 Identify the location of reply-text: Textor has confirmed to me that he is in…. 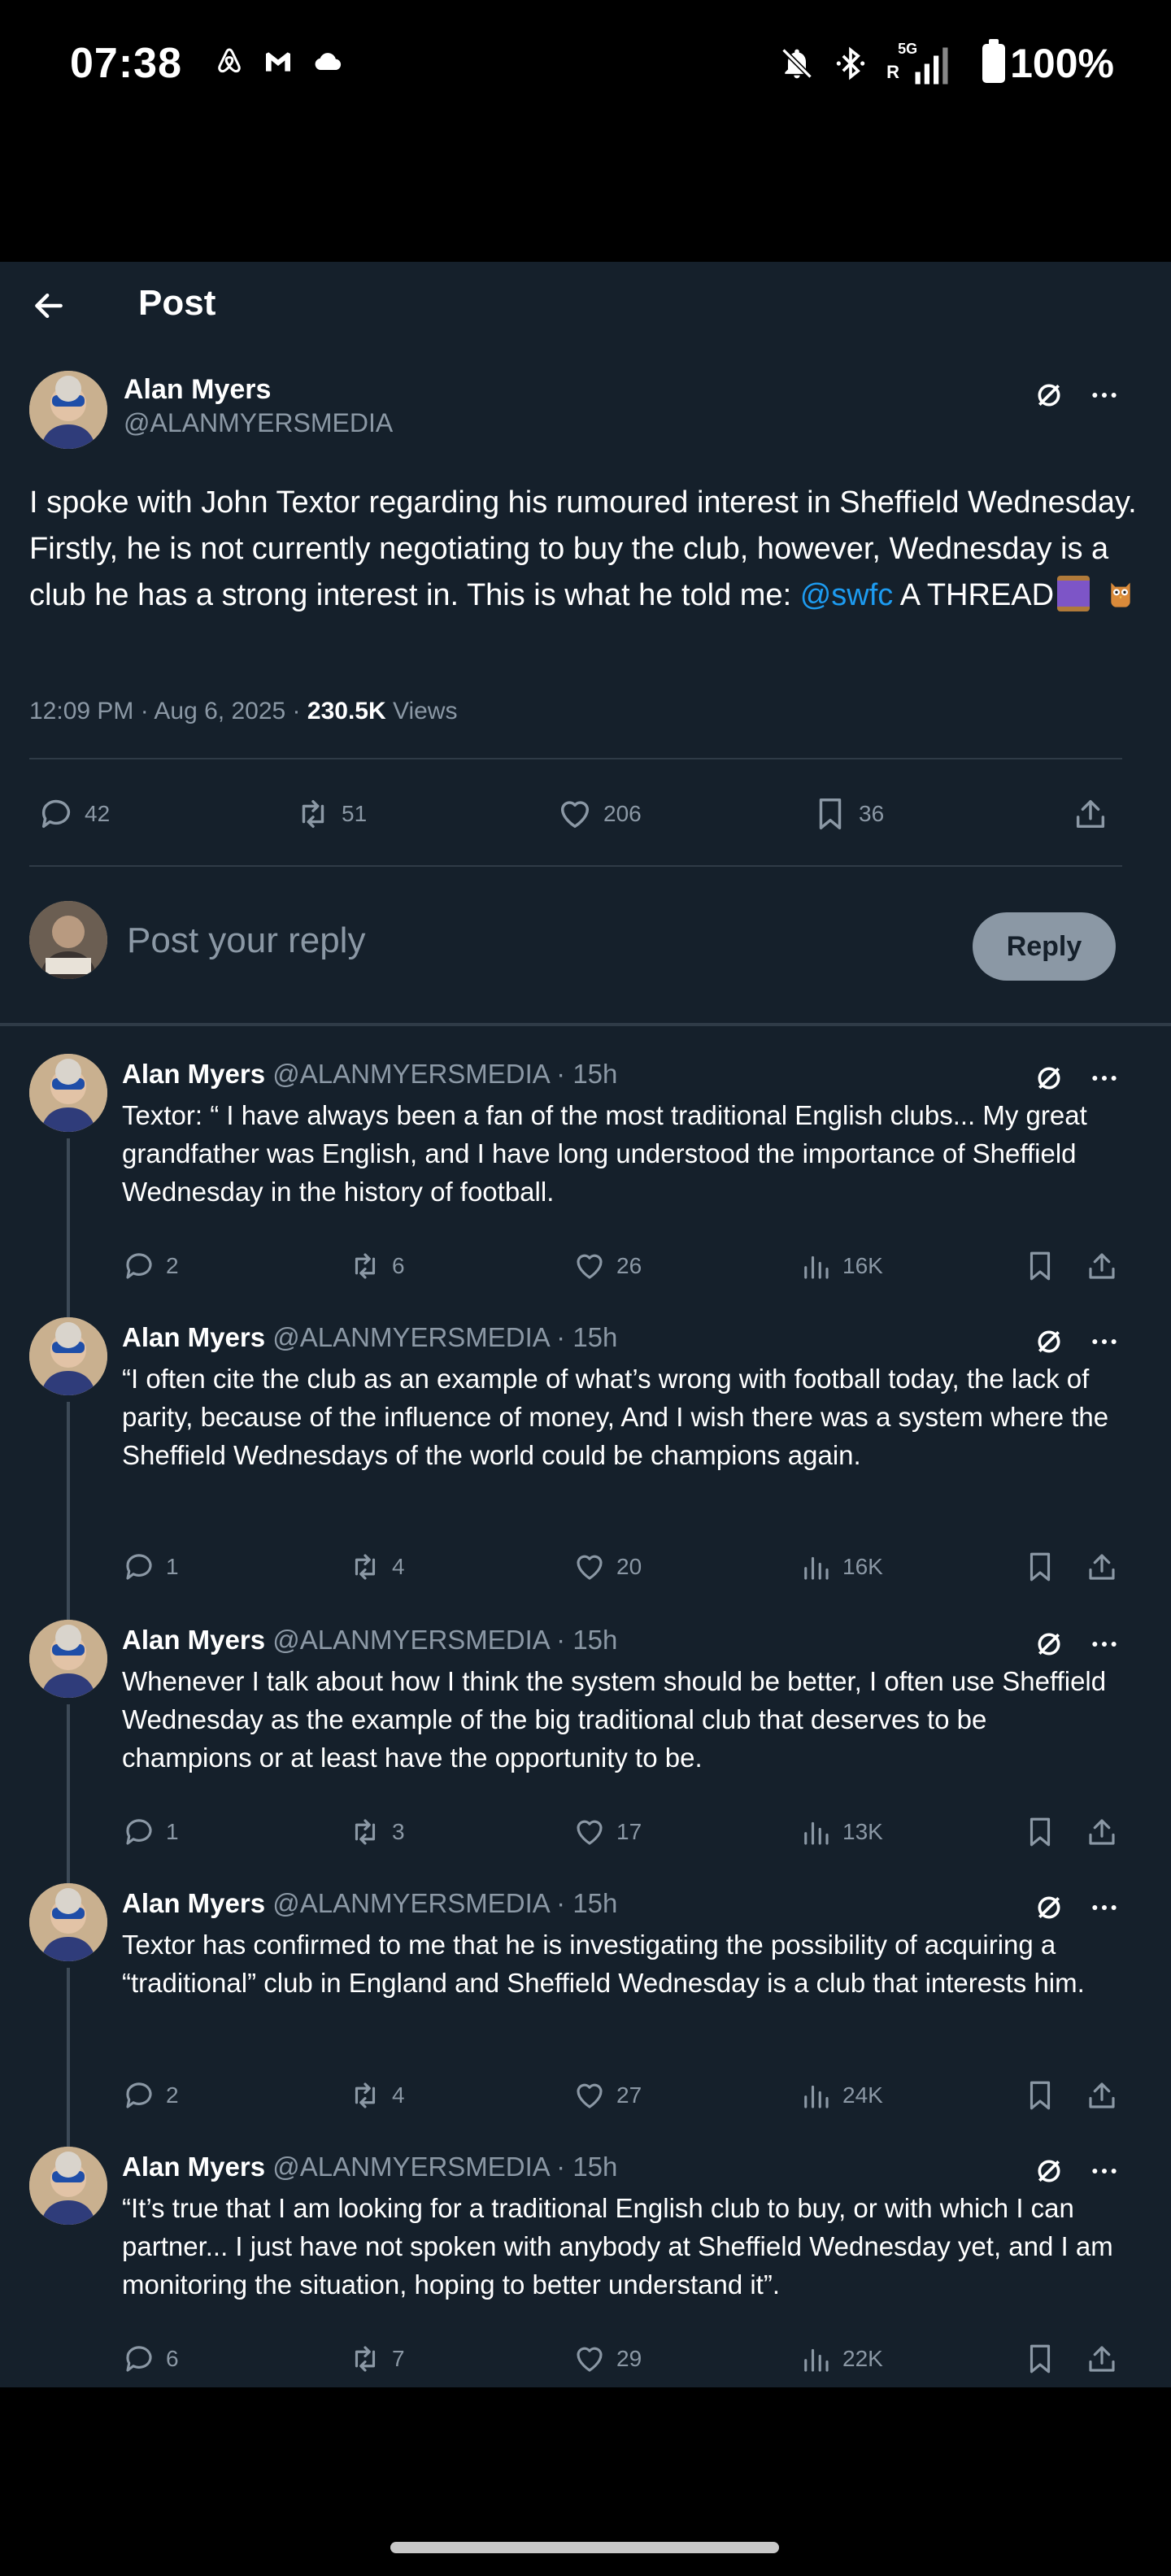
(604, 1964).